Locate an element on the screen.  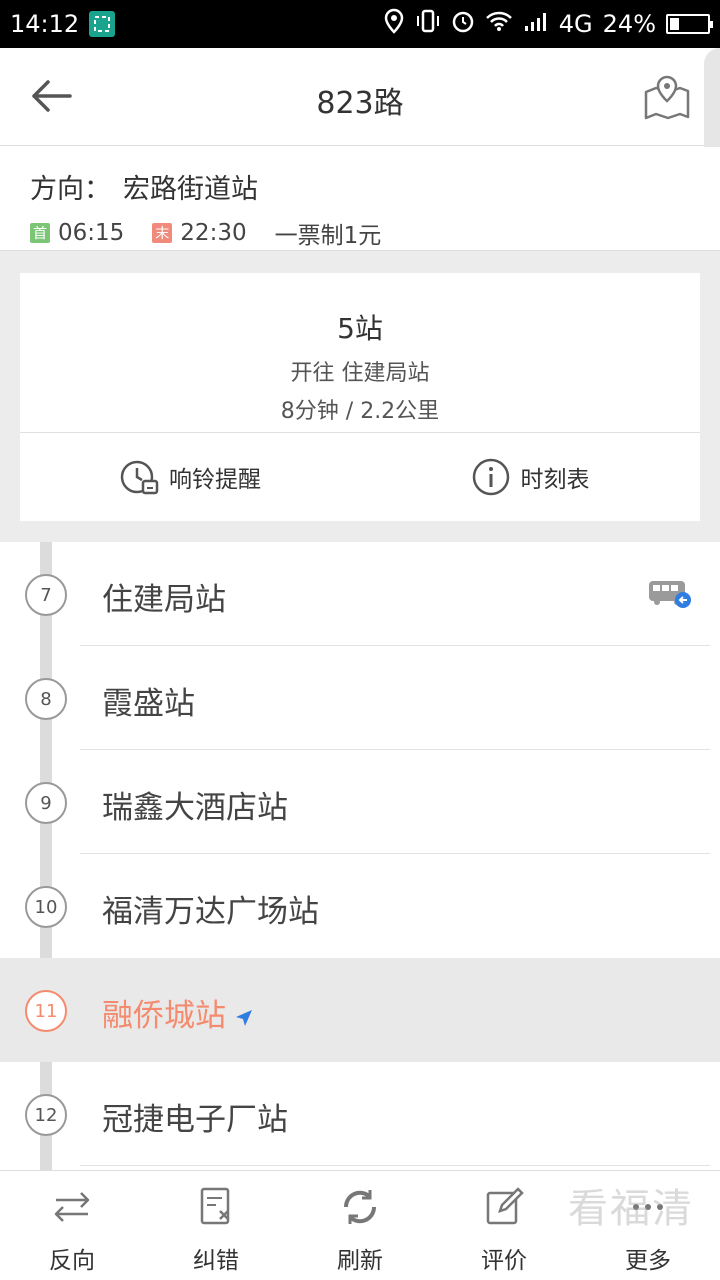
first-bus-time: 06:15 is located at coordinates (91, 233).